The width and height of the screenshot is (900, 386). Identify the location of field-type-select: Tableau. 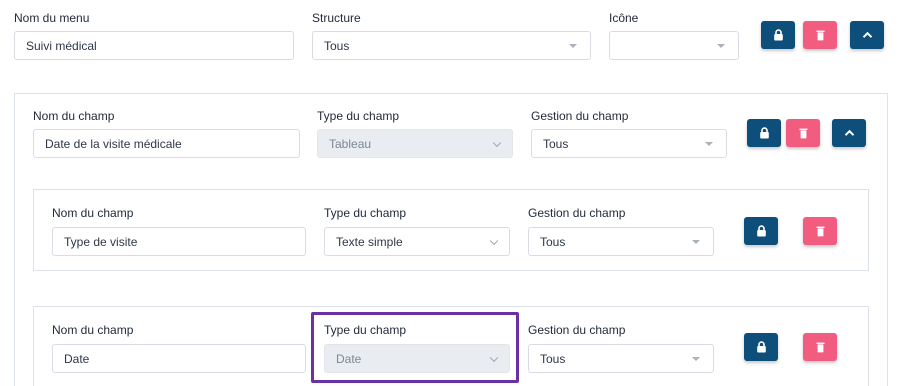
(415, 143).